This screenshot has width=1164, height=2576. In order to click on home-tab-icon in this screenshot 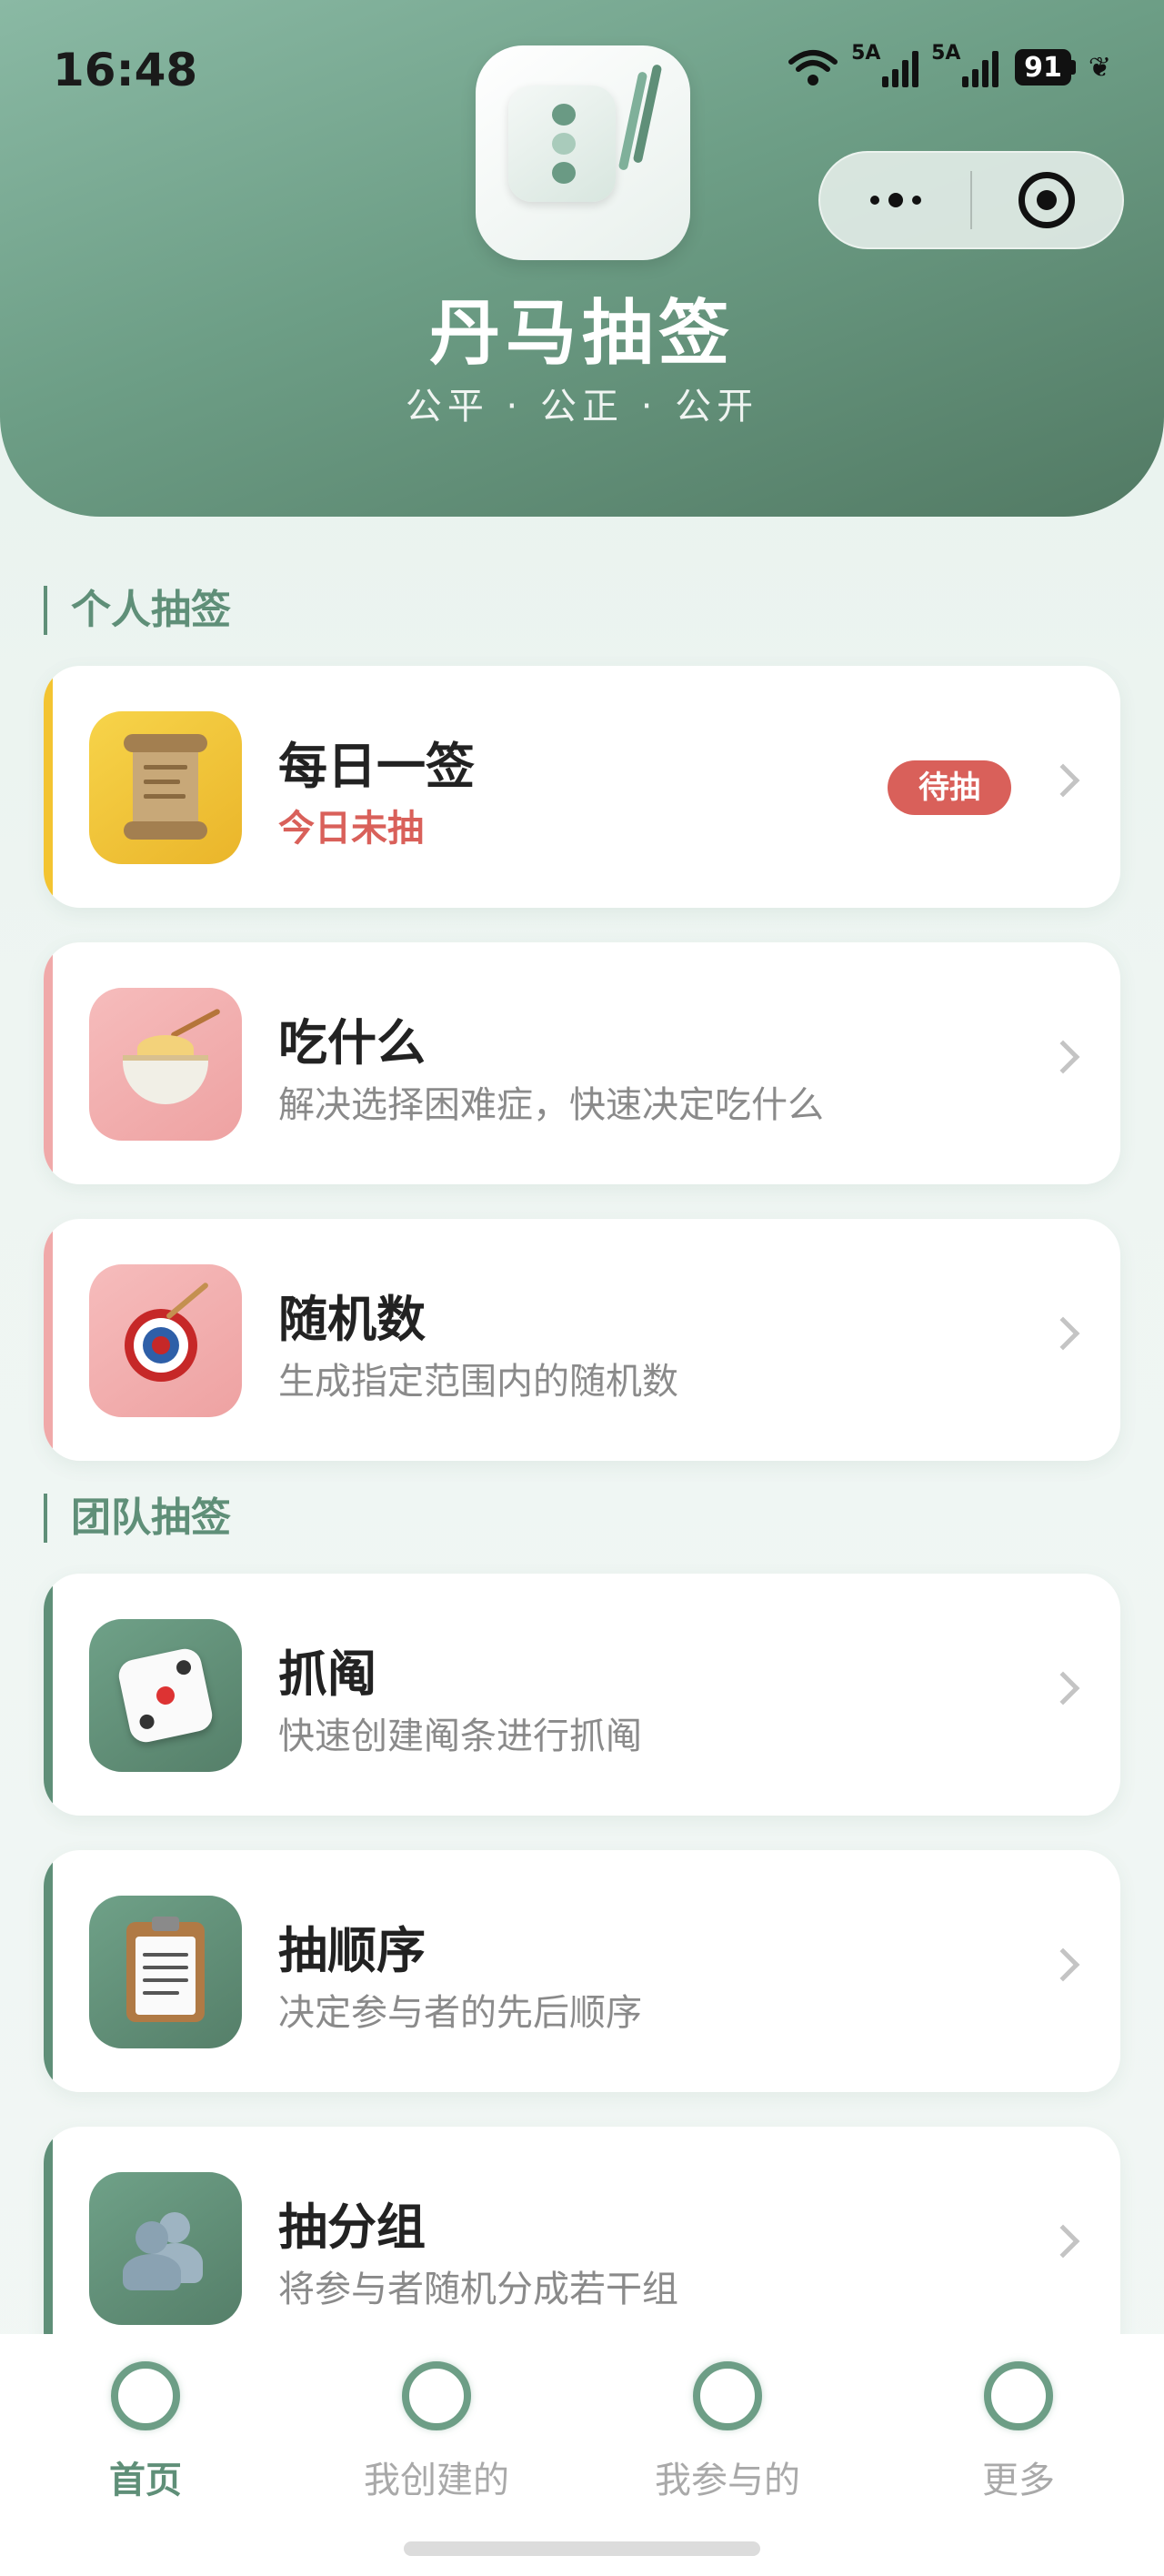, I will do `click(145, 2395)`.